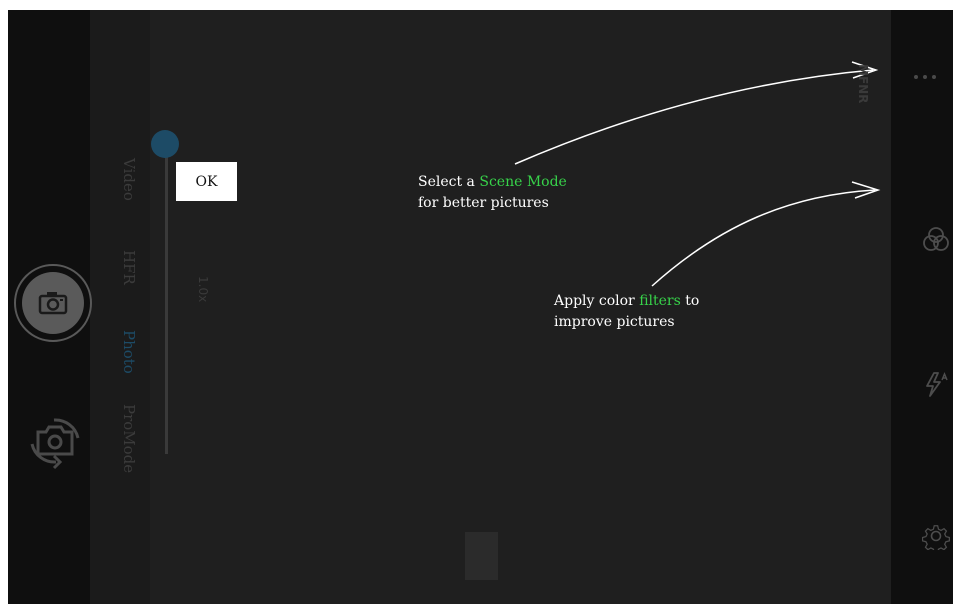 The image size is (958, 604). I want to click on more-dots-icon, so click(931, 77).